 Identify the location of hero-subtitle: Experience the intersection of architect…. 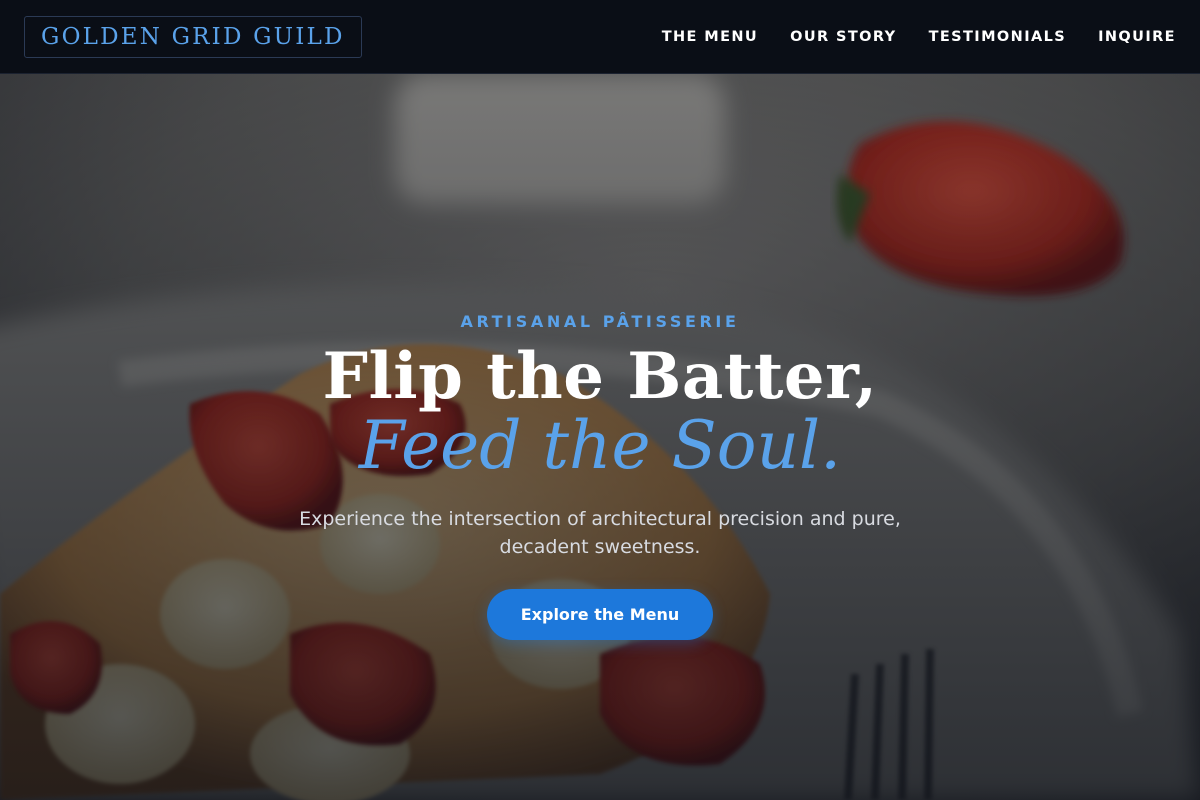
(600, 532).